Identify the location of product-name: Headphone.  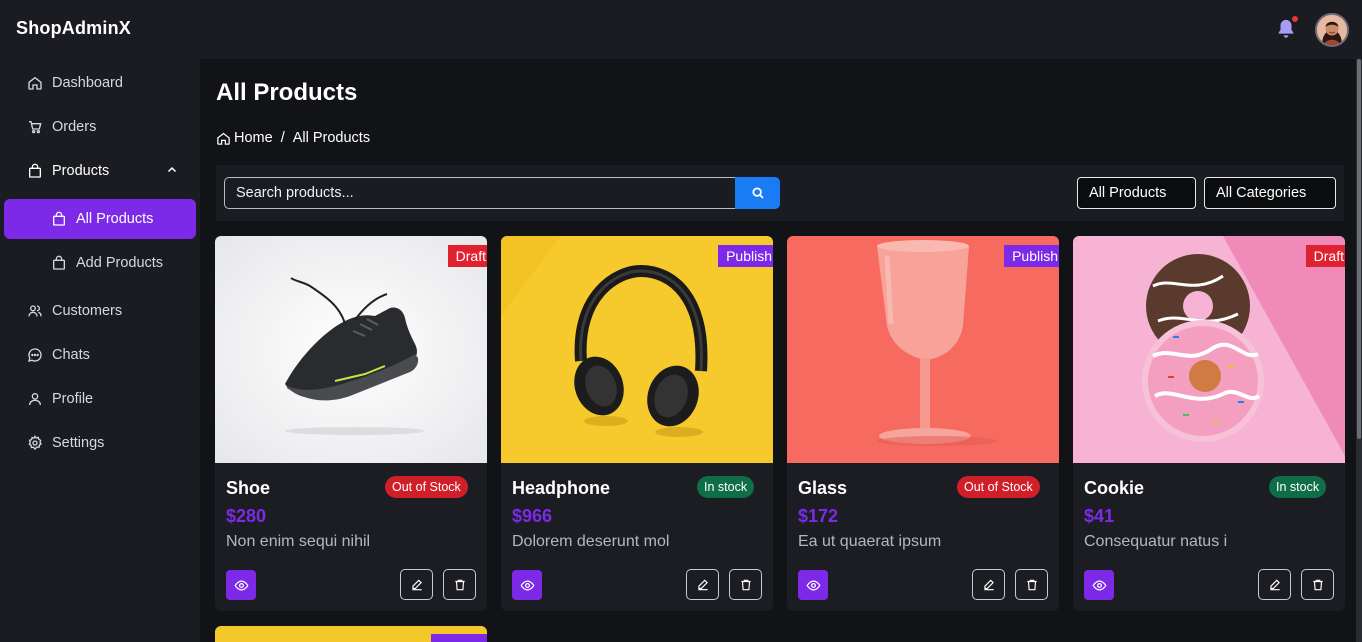
(561, 488).